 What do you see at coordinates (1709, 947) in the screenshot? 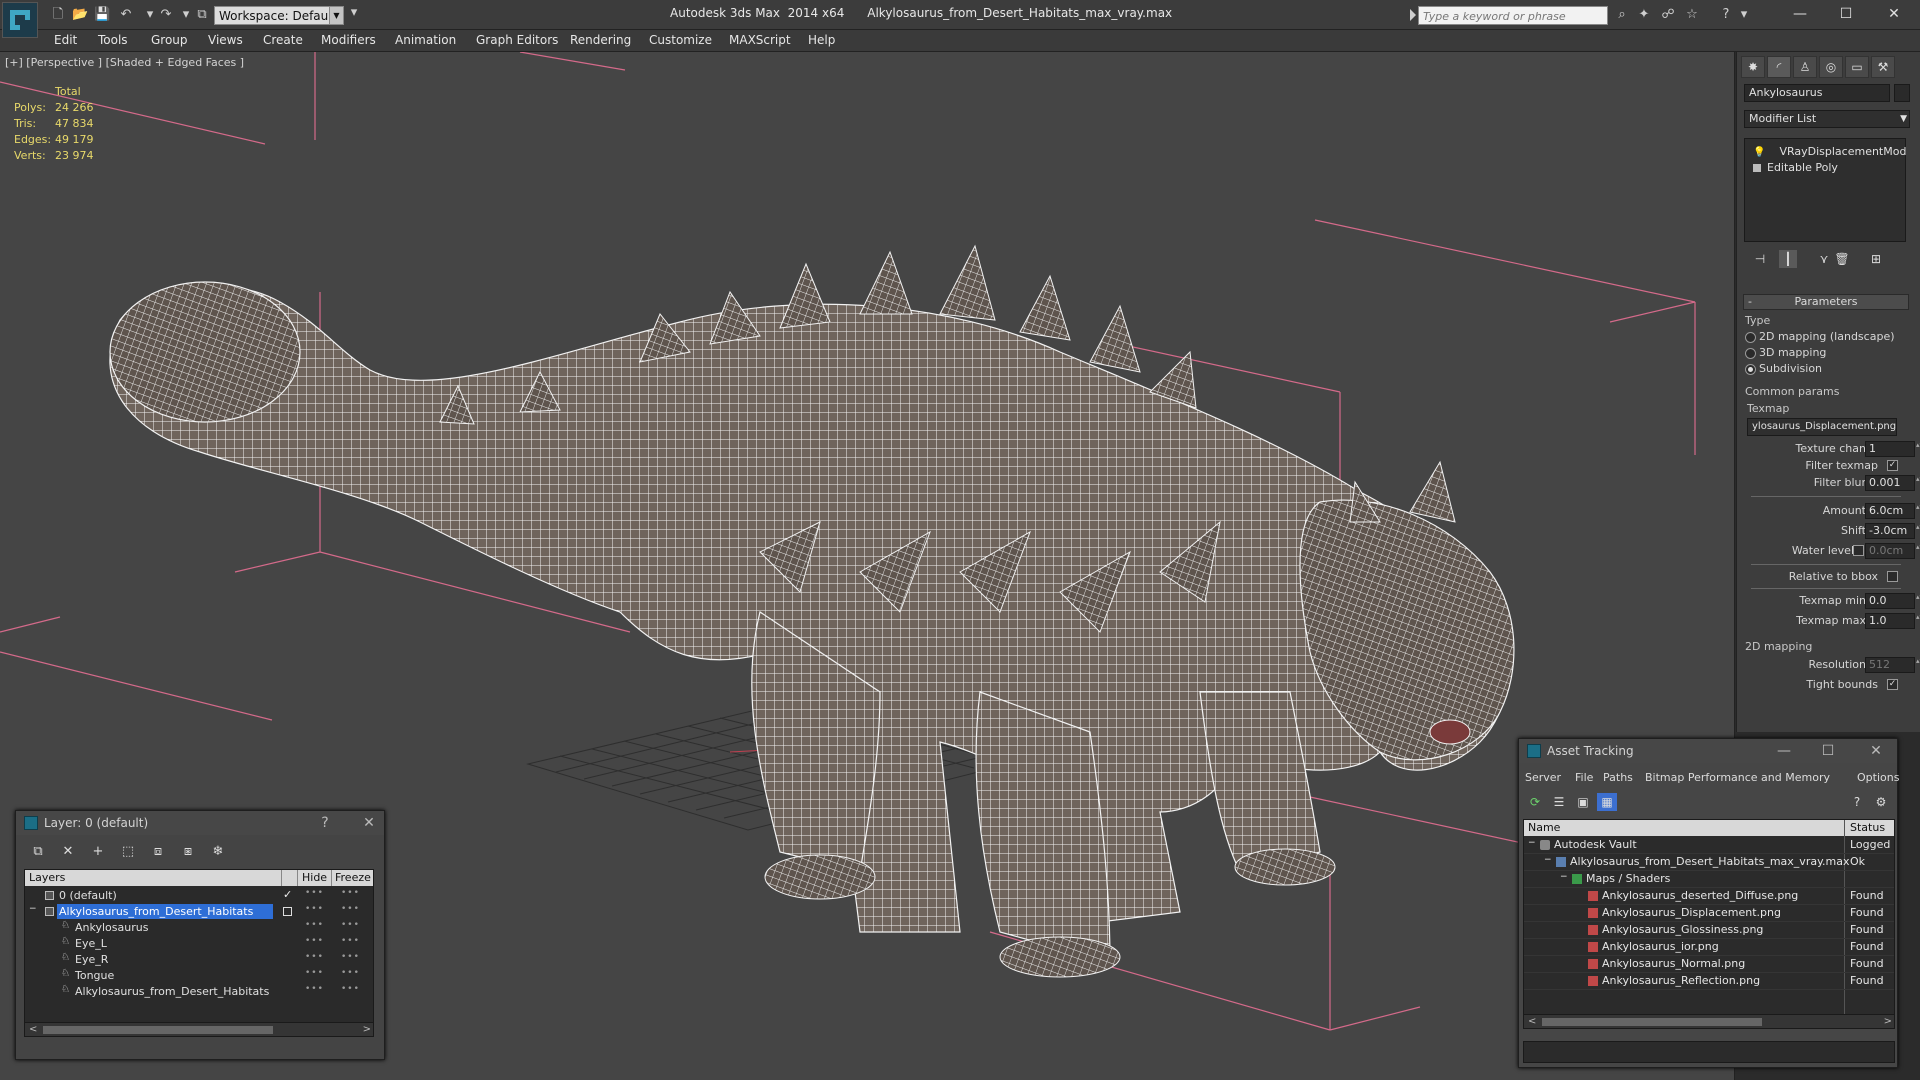
I see `asset-row: Ankylosaurus_ior.png Found` at bounding box center [1709, 947].